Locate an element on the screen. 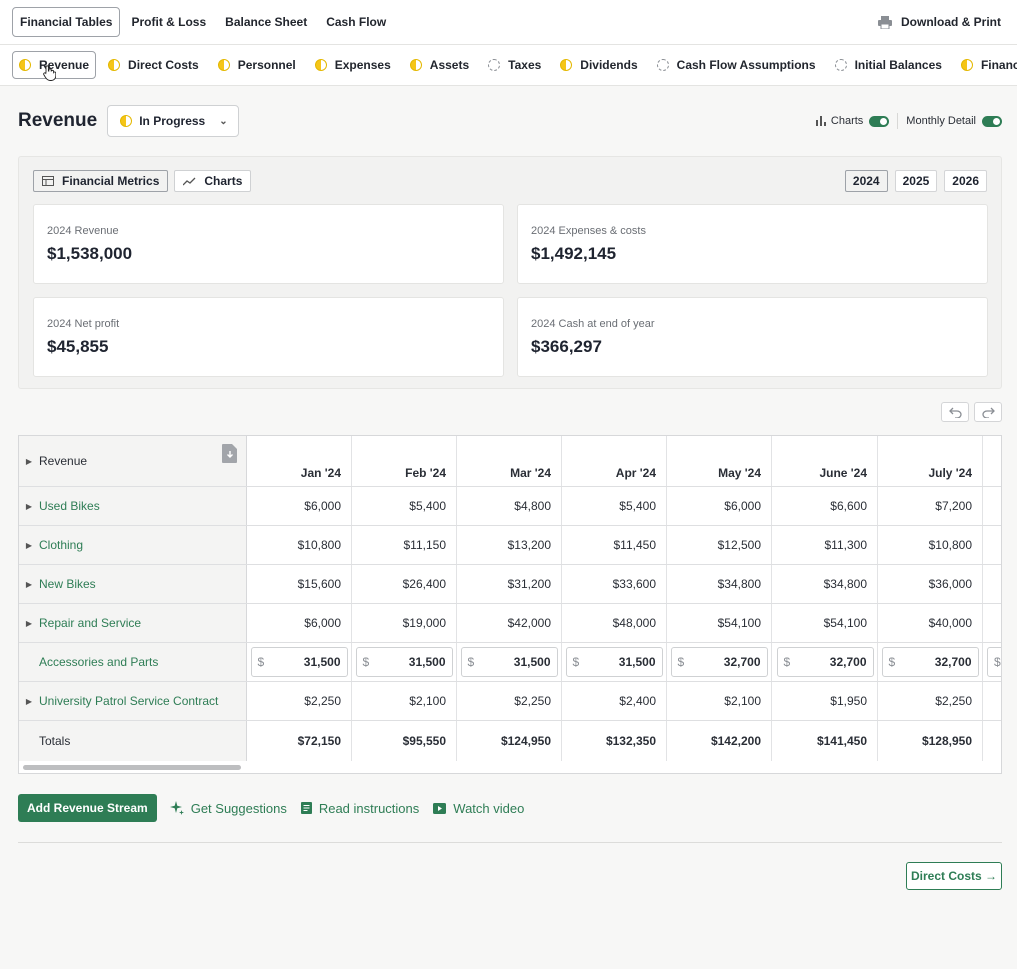  total-cell: $72,150 is located at coordinates (299, 741).